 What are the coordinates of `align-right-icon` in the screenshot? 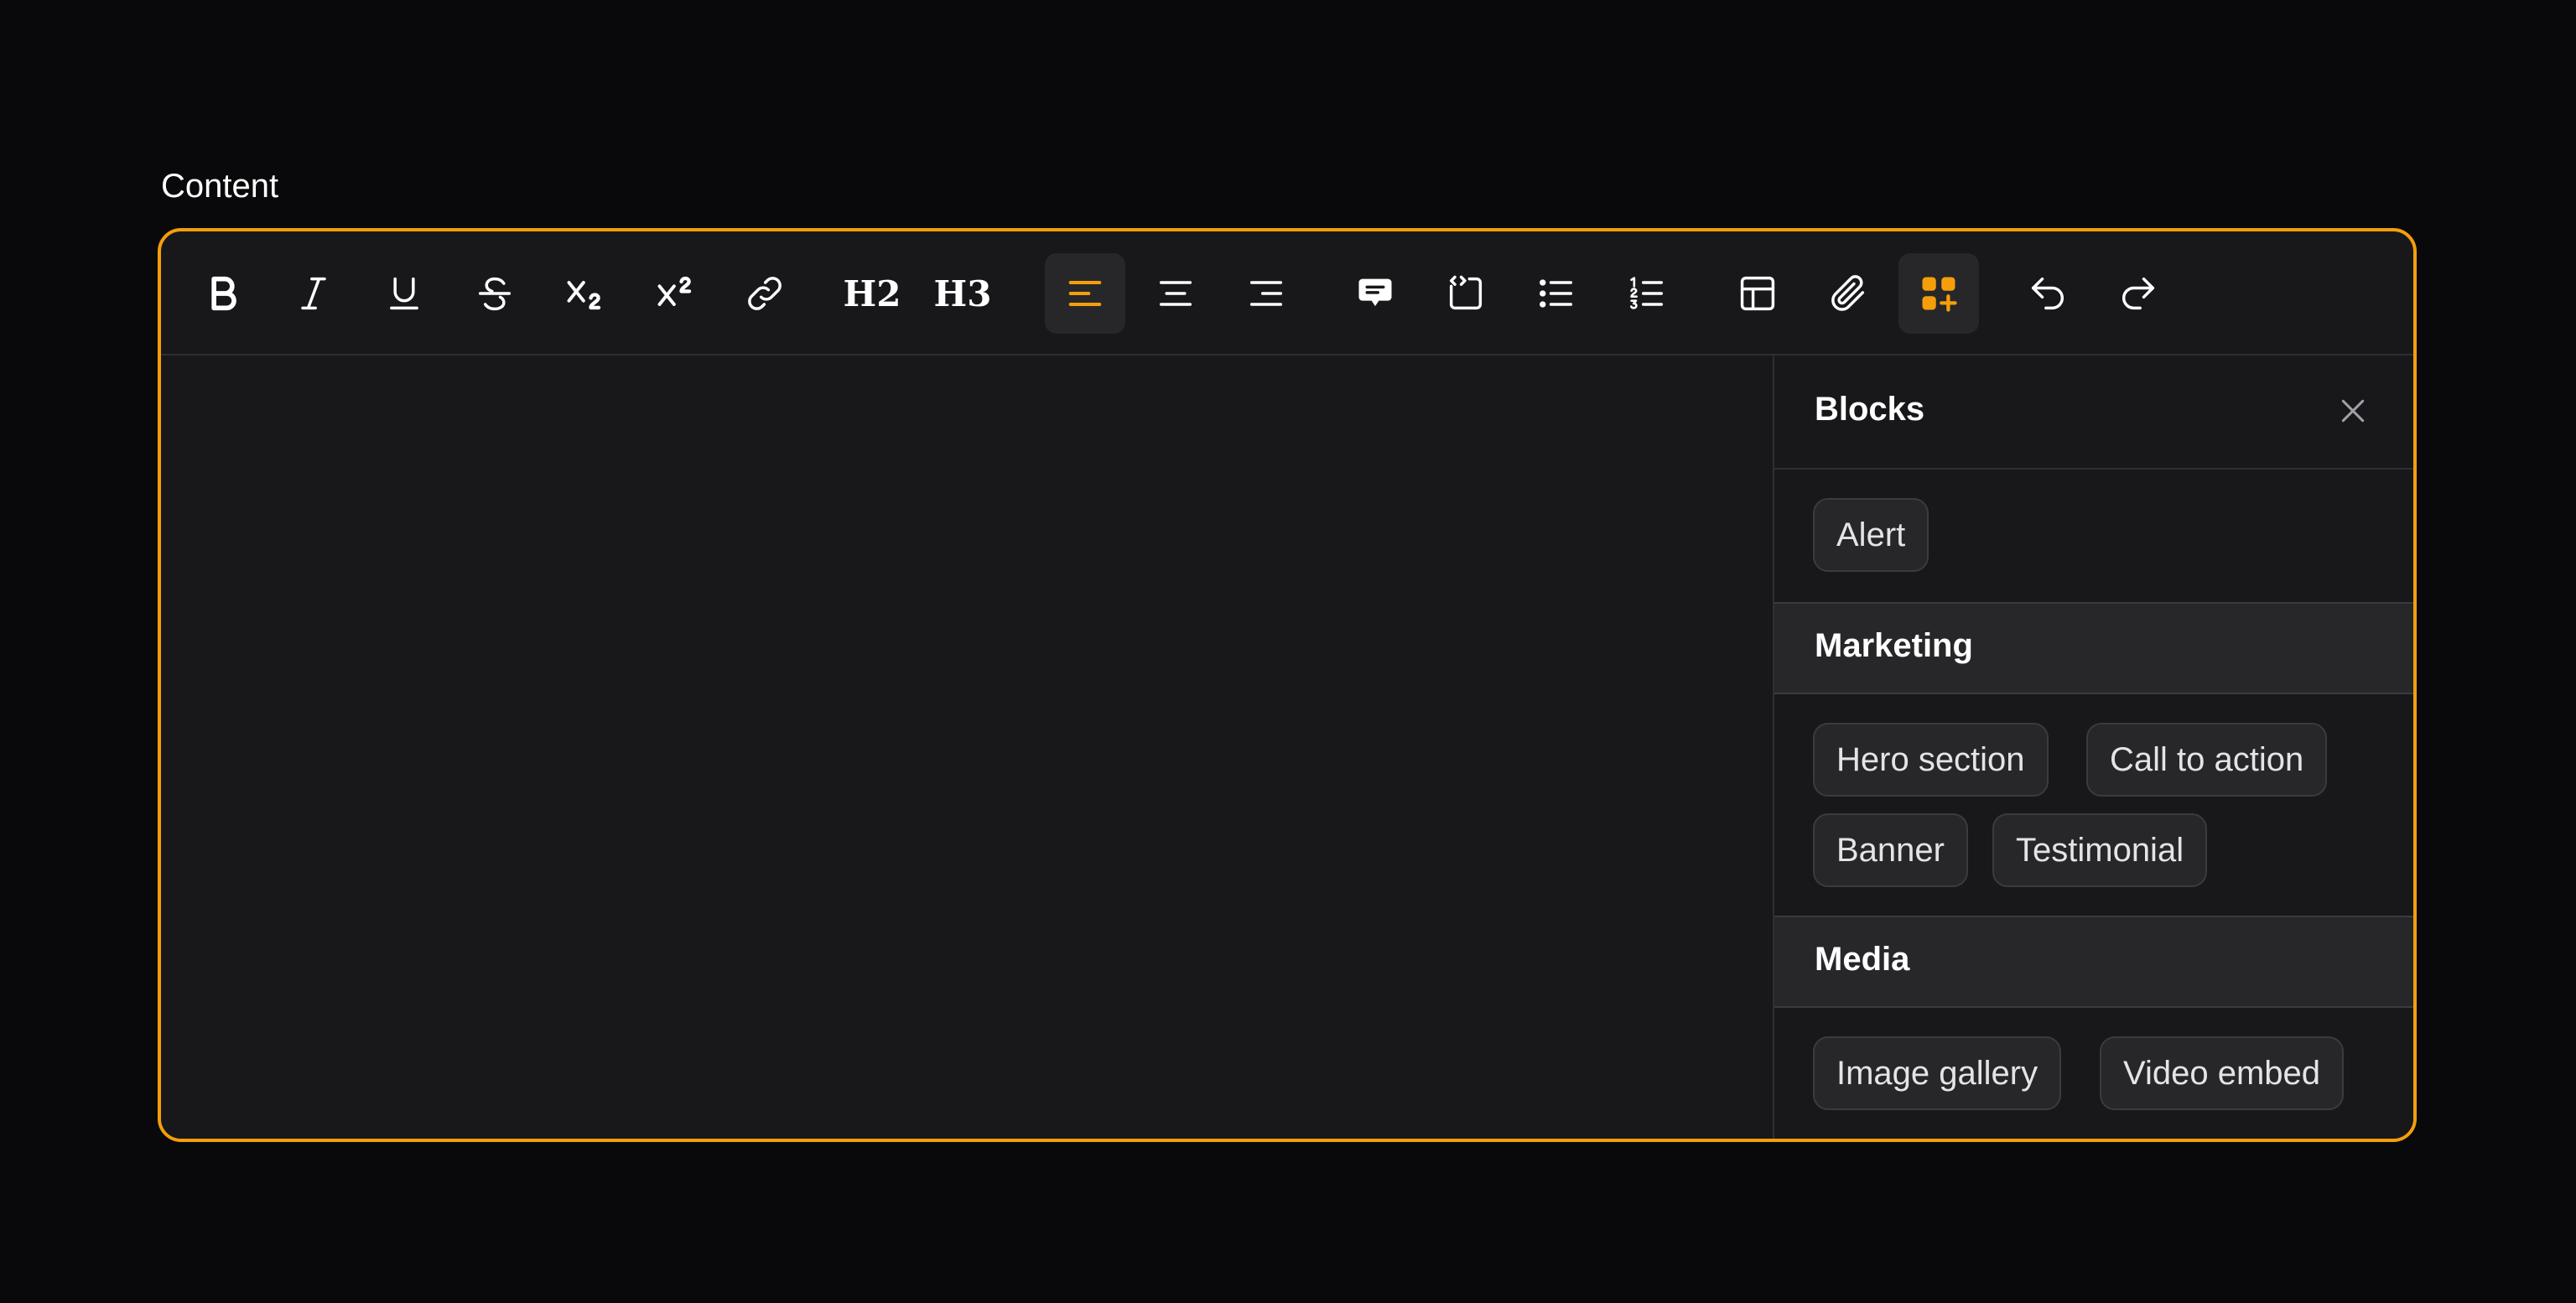 It's located at (1266, 293).